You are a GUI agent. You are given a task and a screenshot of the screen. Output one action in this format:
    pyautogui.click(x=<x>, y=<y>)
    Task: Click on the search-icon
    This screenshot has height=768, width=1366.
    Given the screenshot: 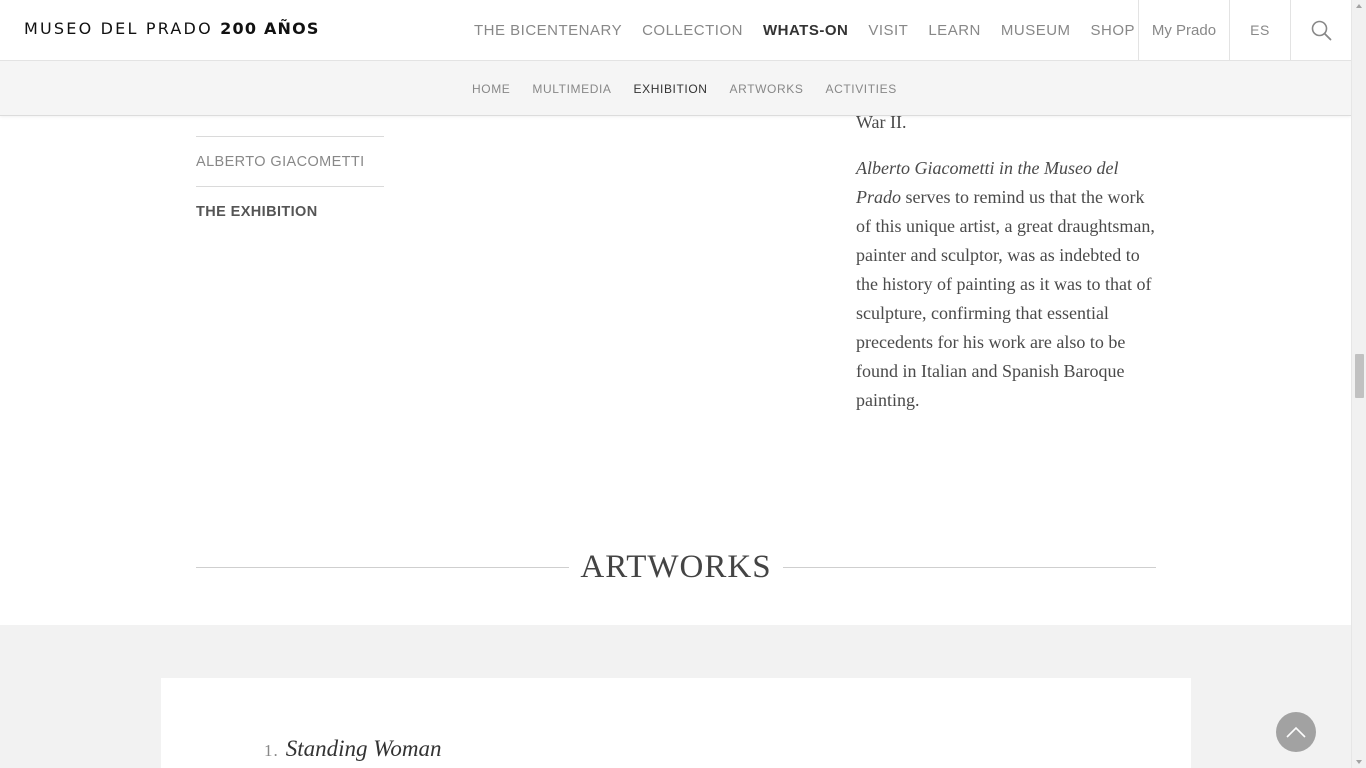 What is the action you would take?
    pyautogui.click(x=1321, y=30)
    